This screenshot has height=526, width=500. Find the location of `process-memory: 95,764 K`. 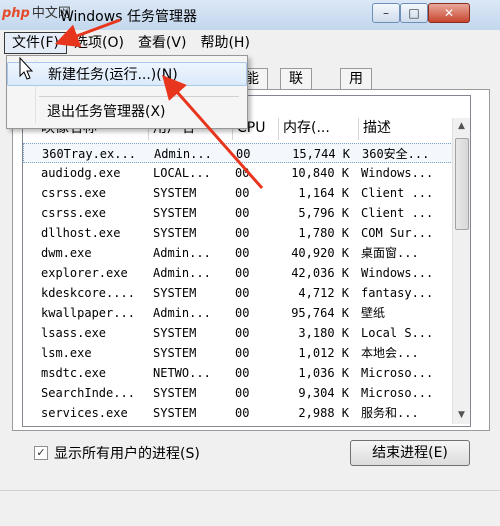

process-memory: 95,764 K is located at coordinates (320, 313).